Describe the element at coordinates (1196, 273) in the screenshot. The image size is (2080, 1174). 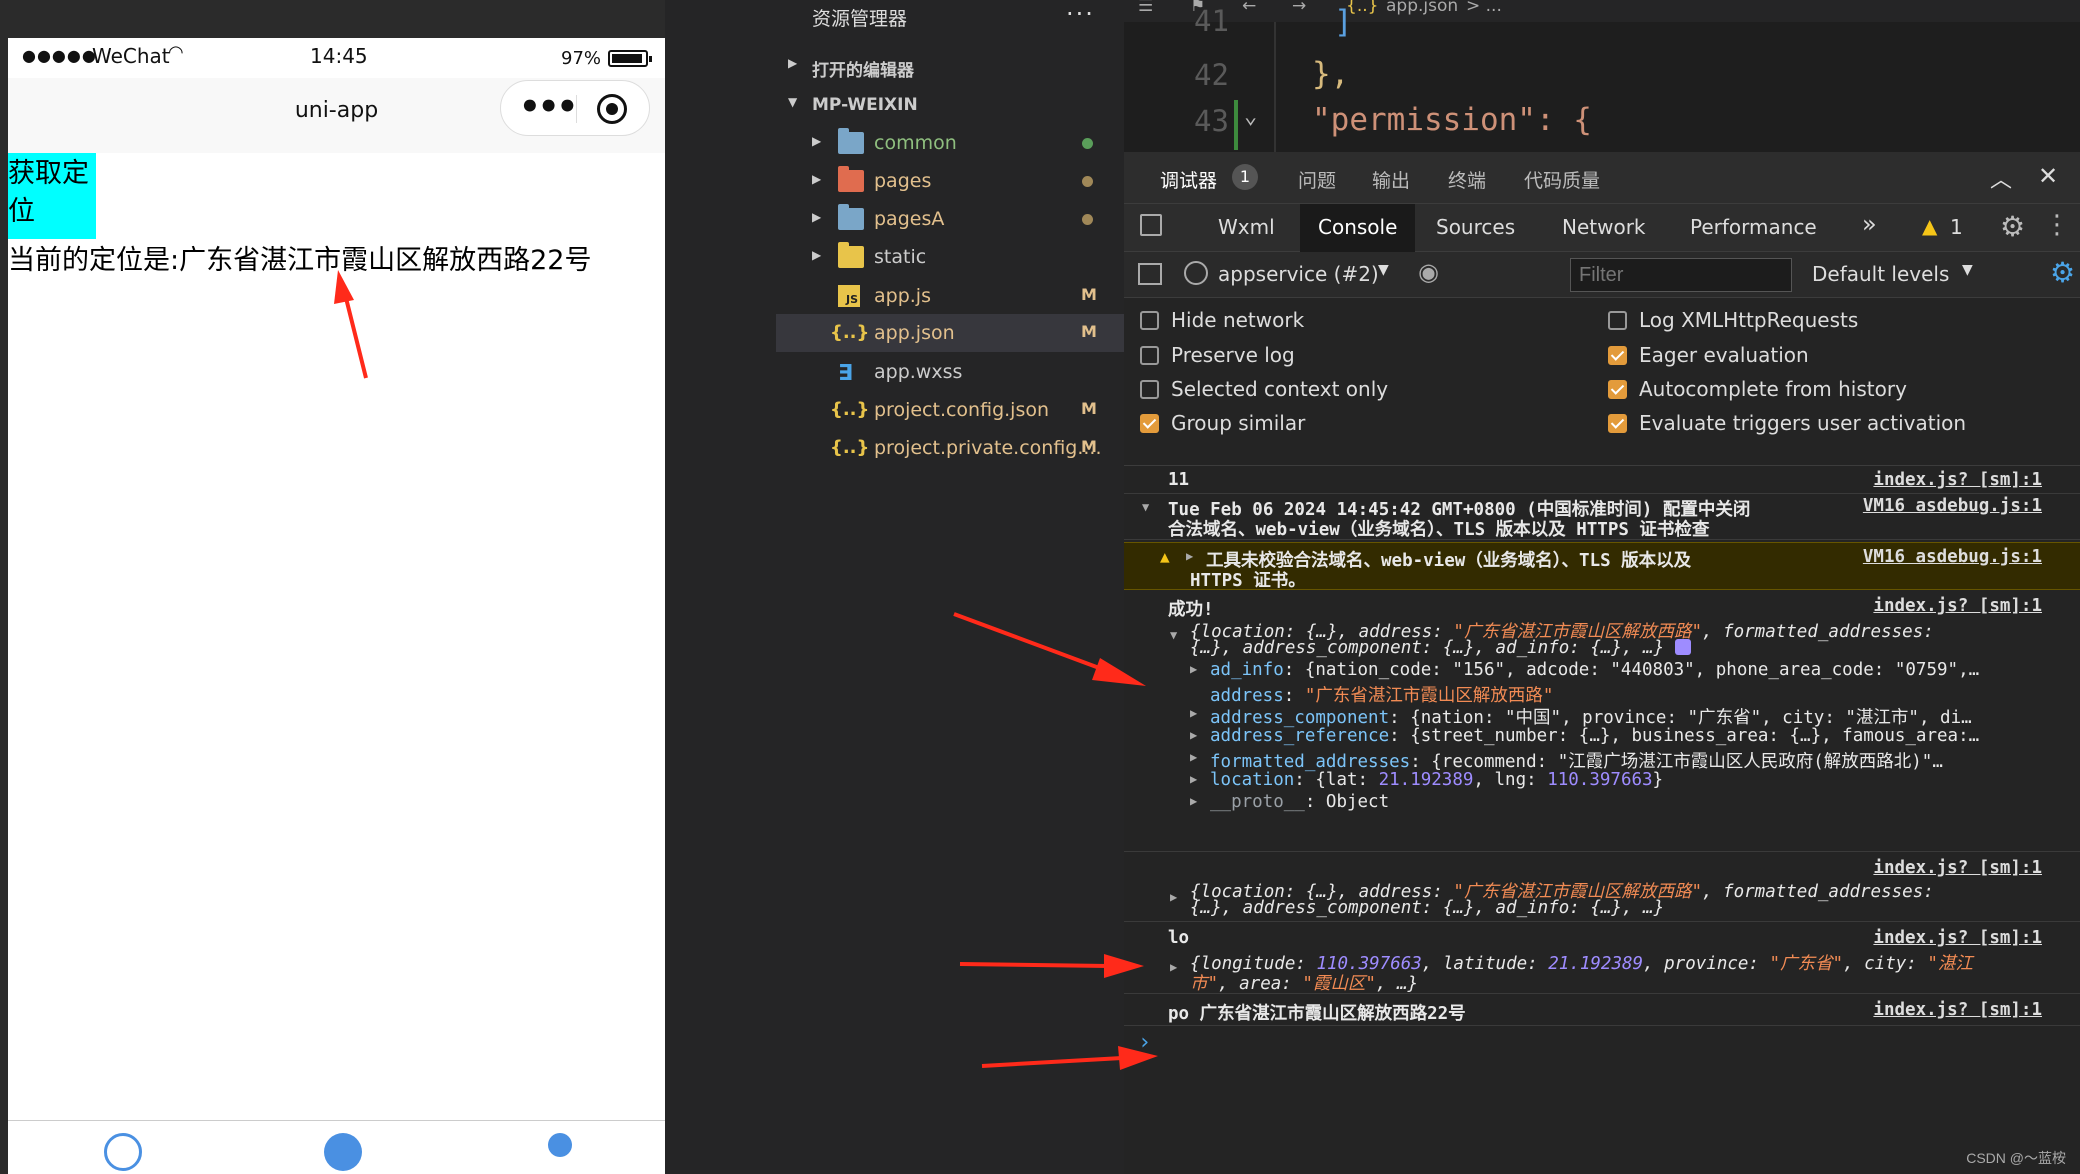
I see `clear-console-icon` at that location.